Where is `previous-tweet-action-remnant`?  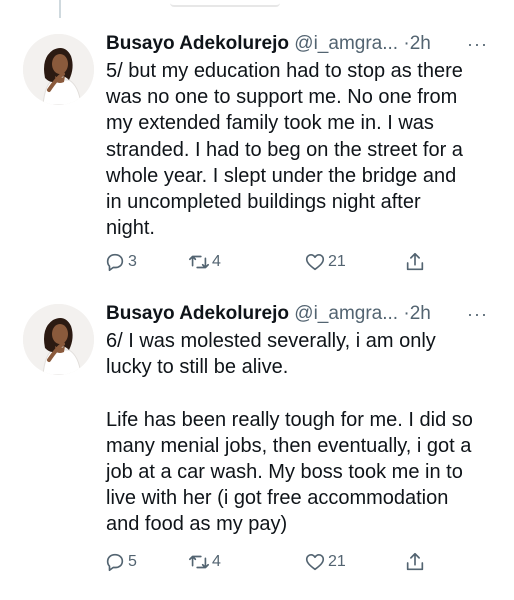
previous-tweet-action-remnant is located at coordinates (225, 3).